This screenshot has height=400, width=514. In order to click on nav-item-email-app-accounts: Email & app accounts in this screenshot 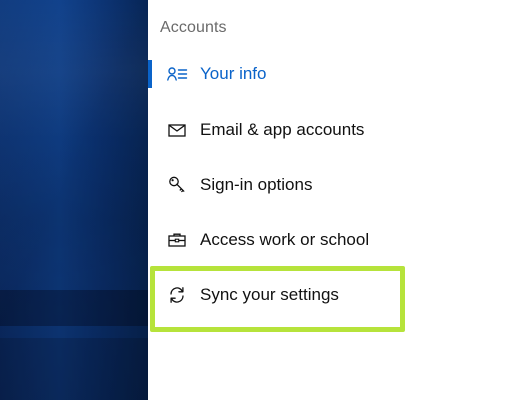, I will do `click(331, 130)`.